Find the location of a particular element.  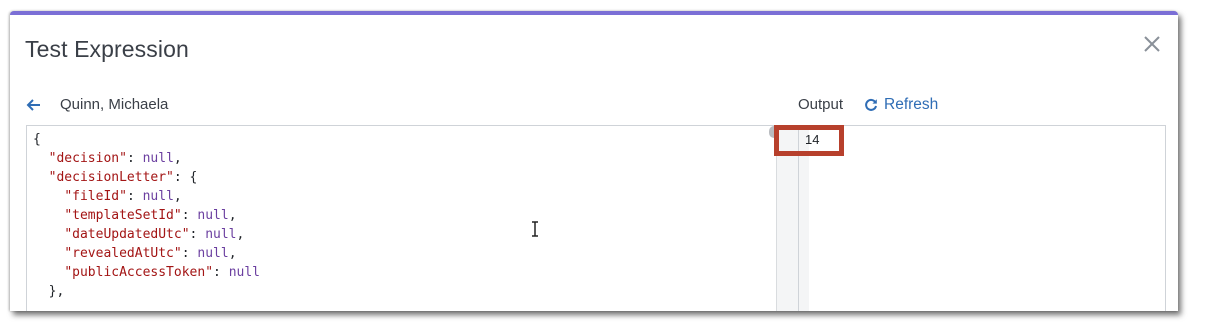

editor-code: { "decision": null, "decisionLetter" is located at coordinates (146, 215).